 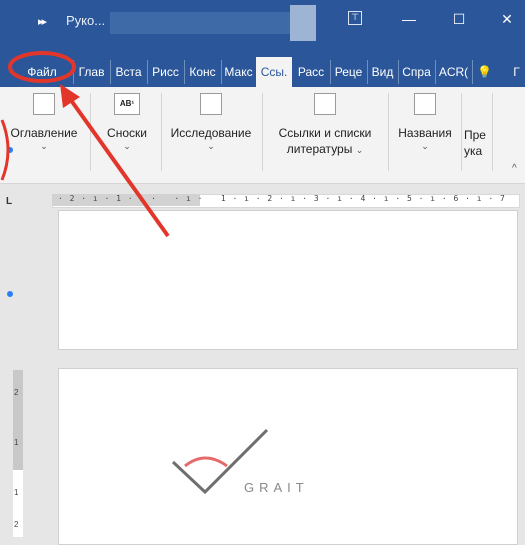 What do you see at coordinates (165, 72) in the screenshot?
I see `tab-draw: Рисс` at bounding box center [165, 72].